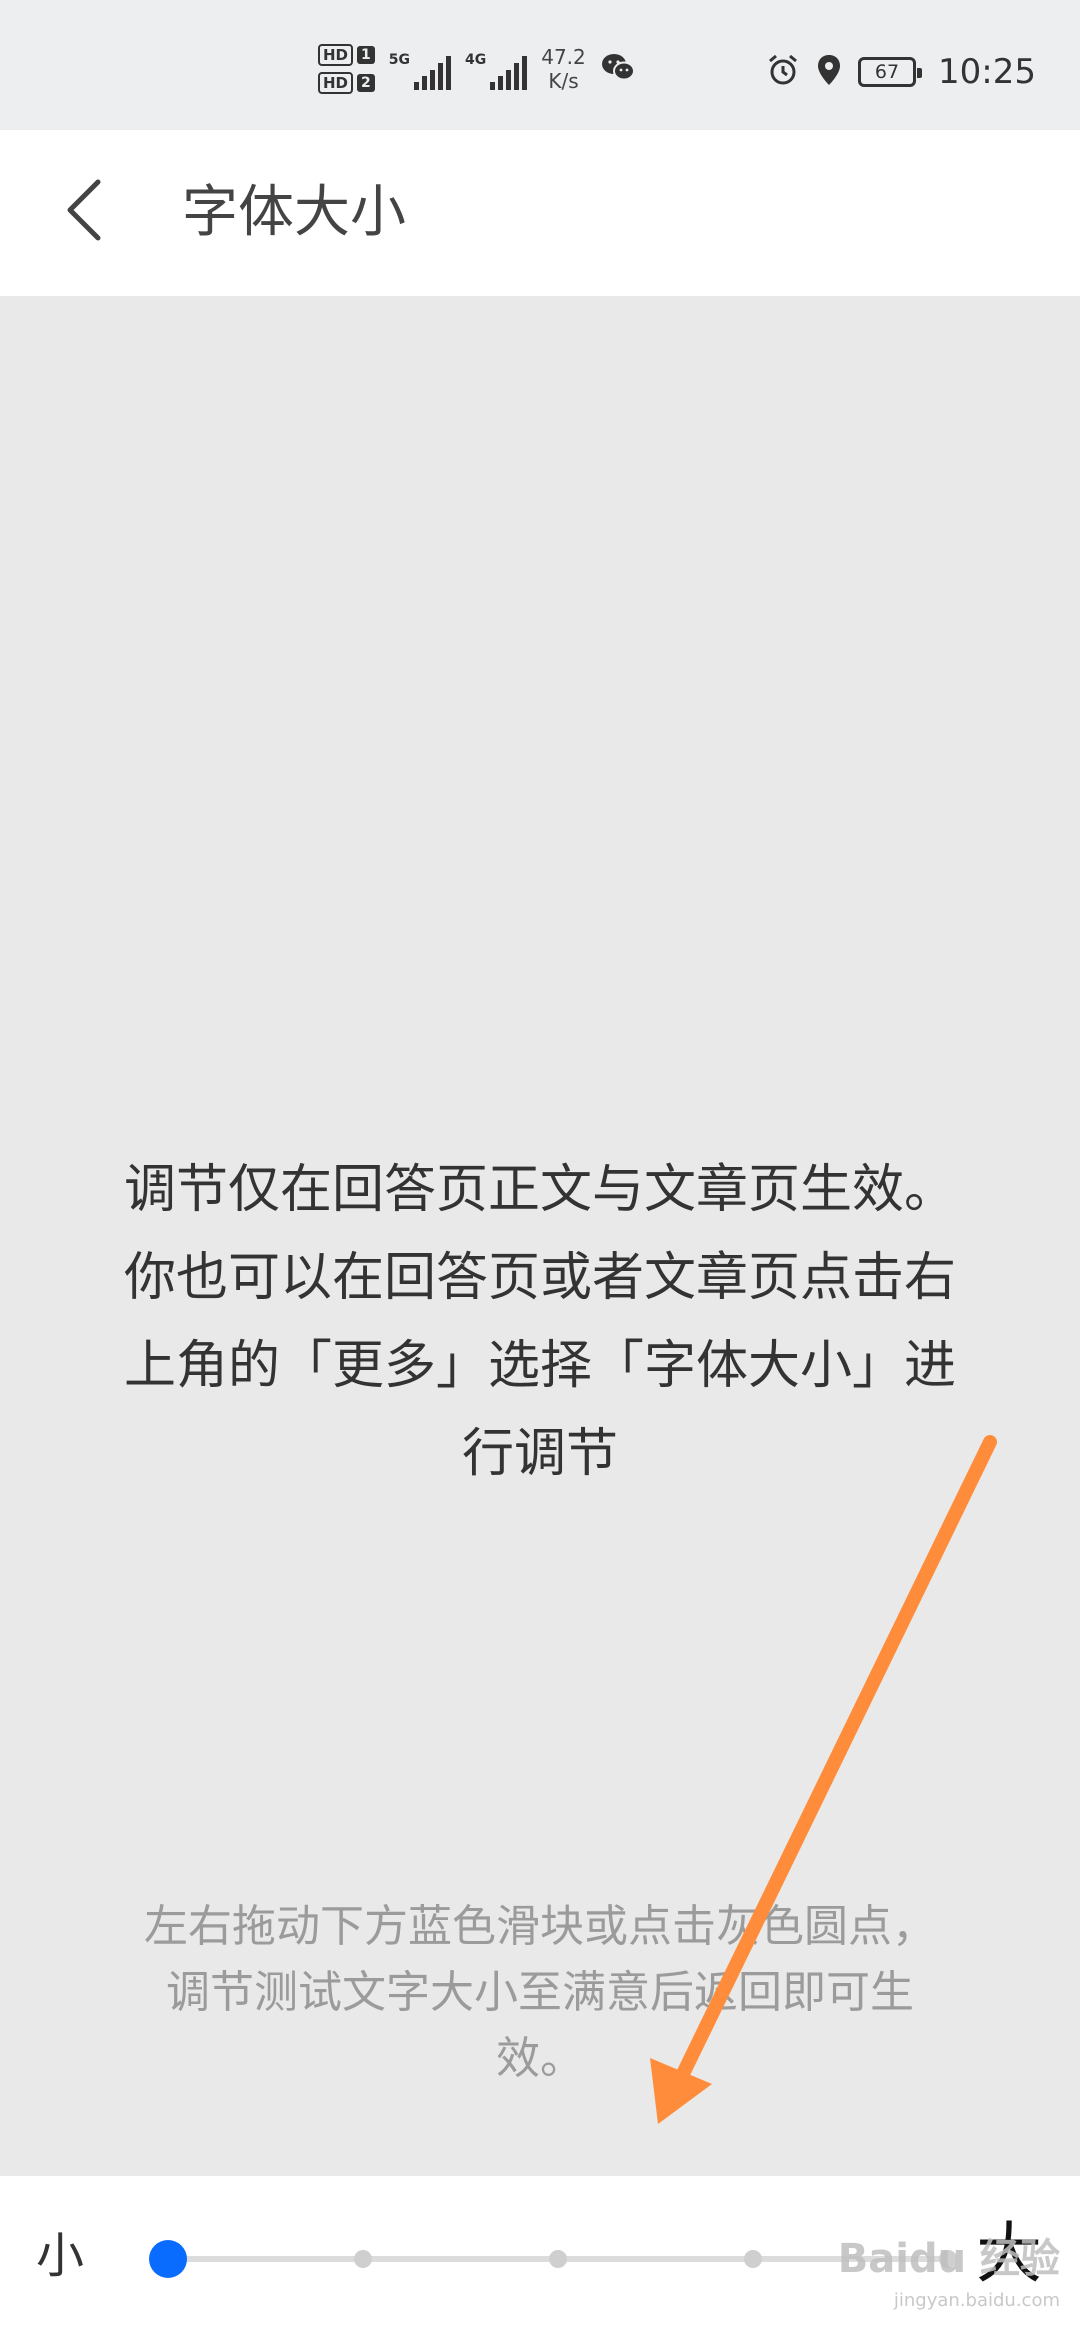 This screenshot has height=2340, width=1080. Describe the element at coordinates (476, 60) in the screenshot. I see `net2-label: 4G` at that location.